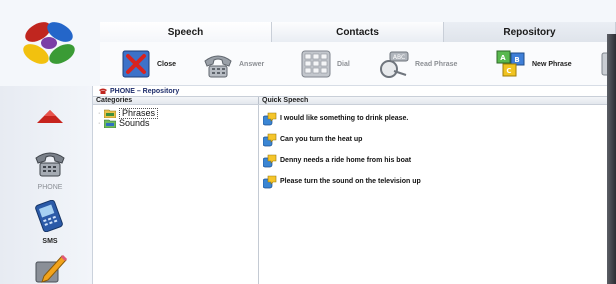  Describe the element at coordinates (167, 64) in the screenshot. I see `close-label: Close` at that location.